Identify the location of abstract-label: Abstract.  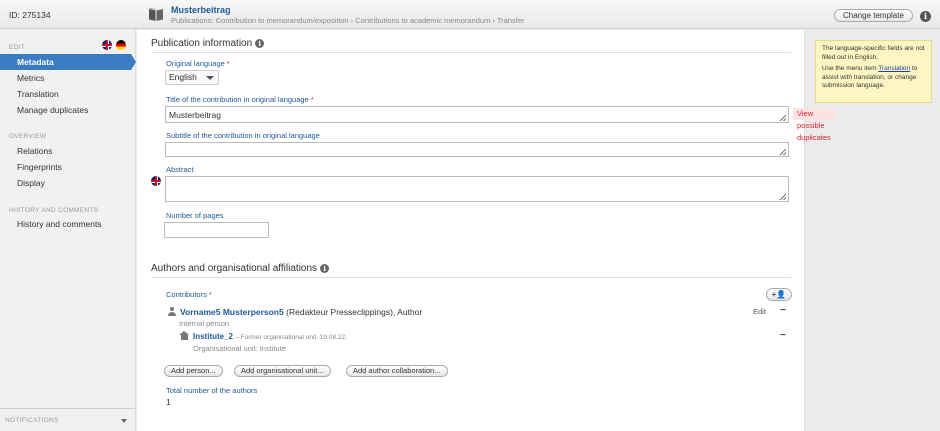
(180, 169).